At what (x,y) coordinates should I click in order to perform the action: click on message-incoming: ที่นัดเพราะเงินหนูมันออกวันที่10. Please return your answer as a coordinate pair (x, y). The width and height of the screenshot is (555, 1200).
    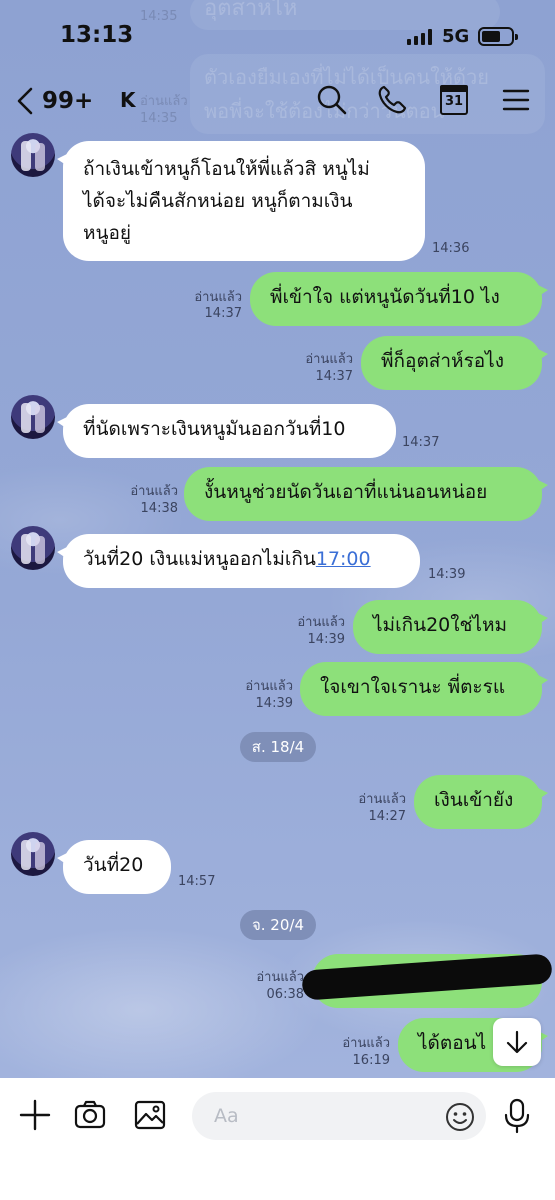
    Looking at the image, I should click on (226, 431).